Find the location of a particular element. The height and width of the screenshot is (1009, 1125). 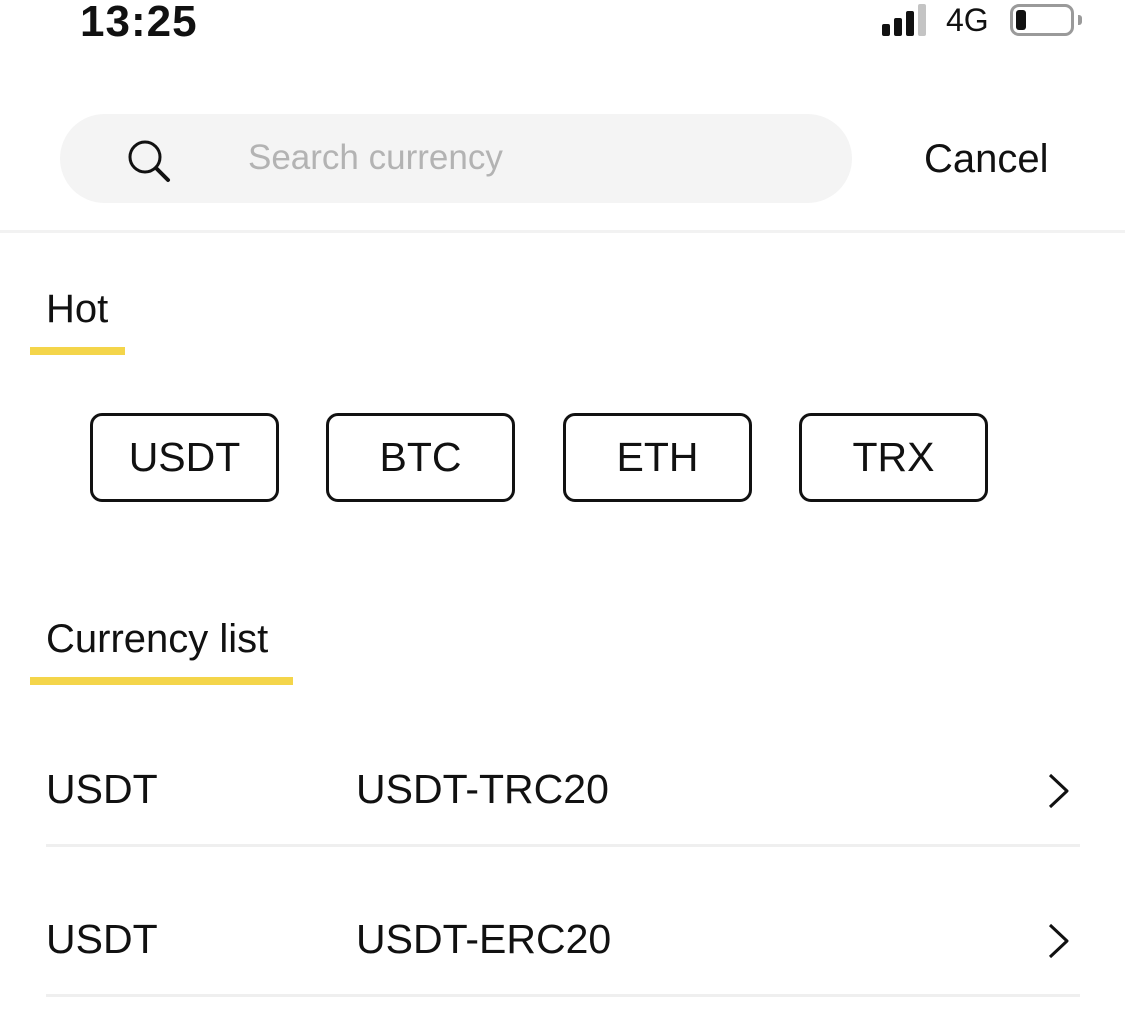

hot-chip-usdt: USDT is located at coordinates (184, 457).